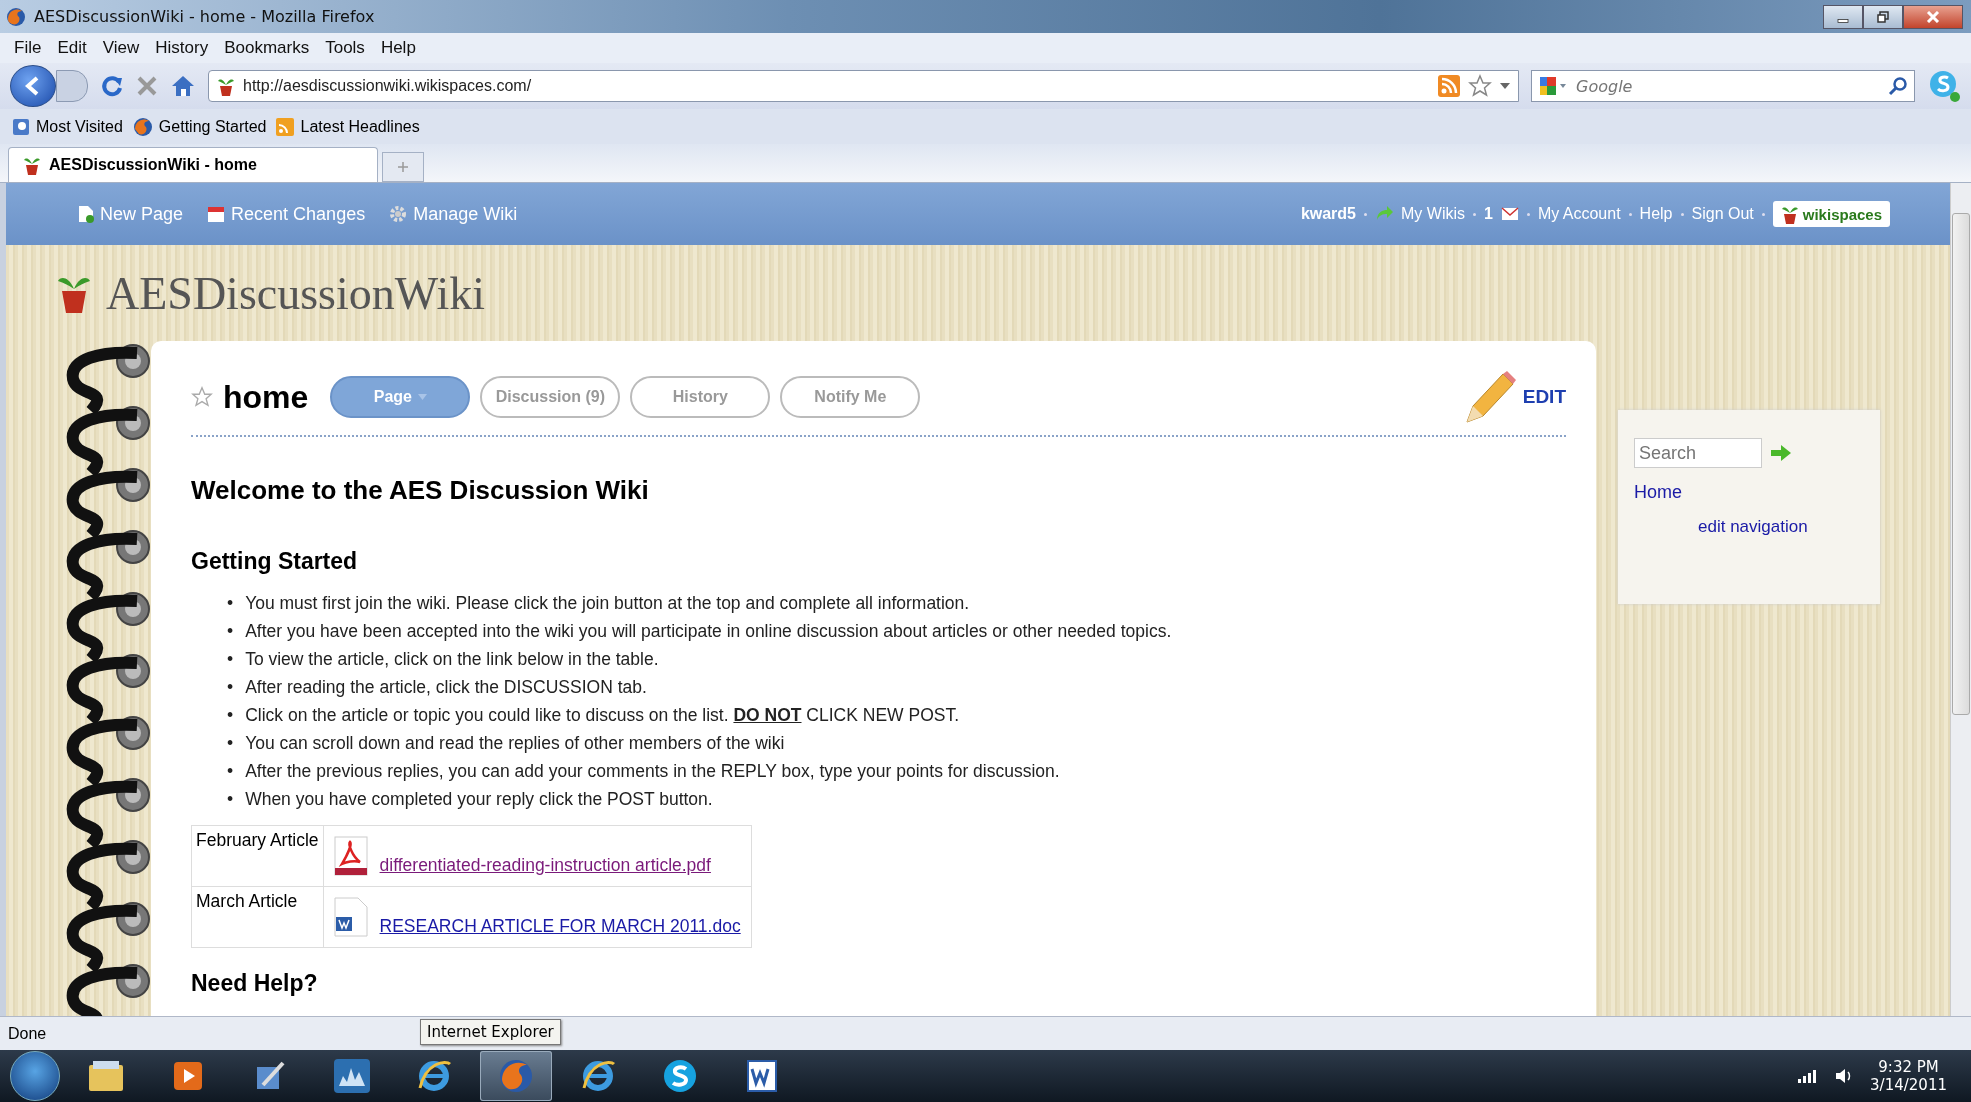  I want to click on minimize-button, so click(1843, 16).